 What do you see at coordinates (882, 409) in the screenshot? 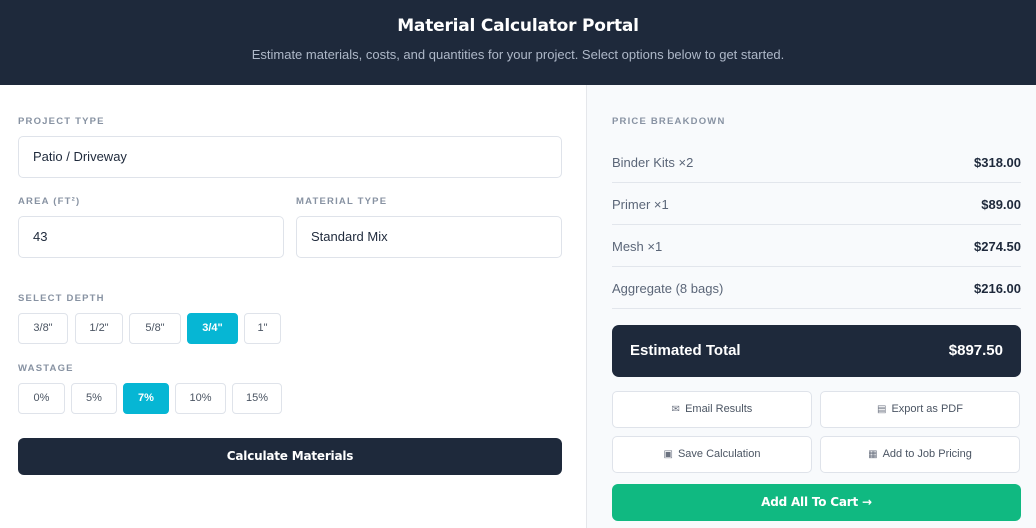
I see `document-icon: ▤` at bounding box center [882, 409].